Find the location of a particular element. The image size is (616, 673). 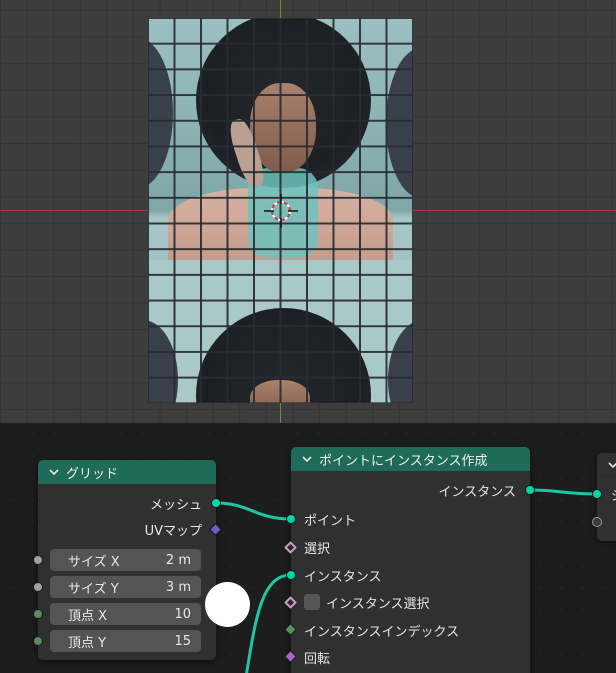

instance-index-input-socket is located at coordinates (290, 629).